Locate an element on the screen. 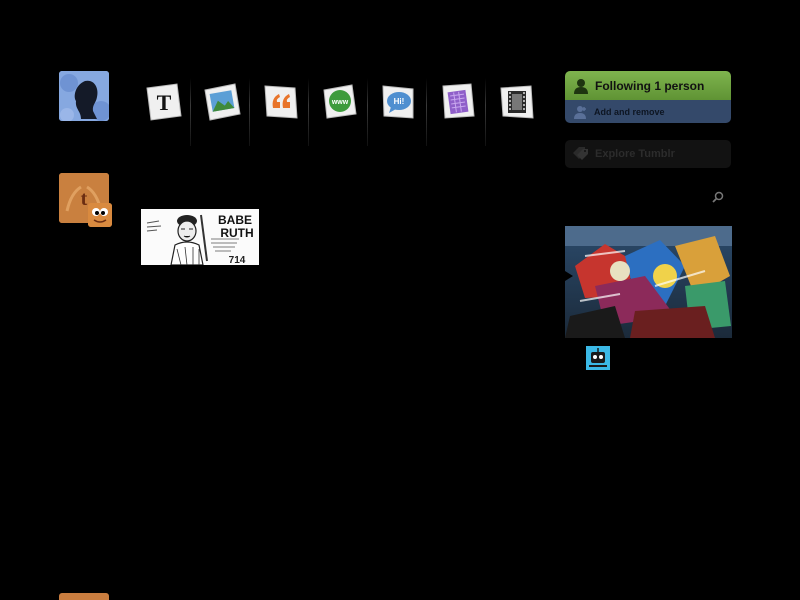  graffiti-mural-image is located at coordinates (648, 282).